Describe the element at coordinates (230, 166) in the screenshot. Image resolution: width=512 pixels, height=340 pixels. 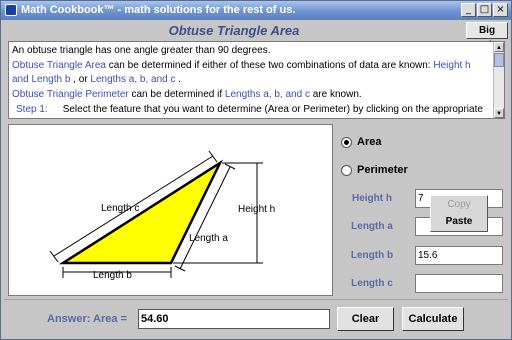
I see `length-a-tick-top` at that location.